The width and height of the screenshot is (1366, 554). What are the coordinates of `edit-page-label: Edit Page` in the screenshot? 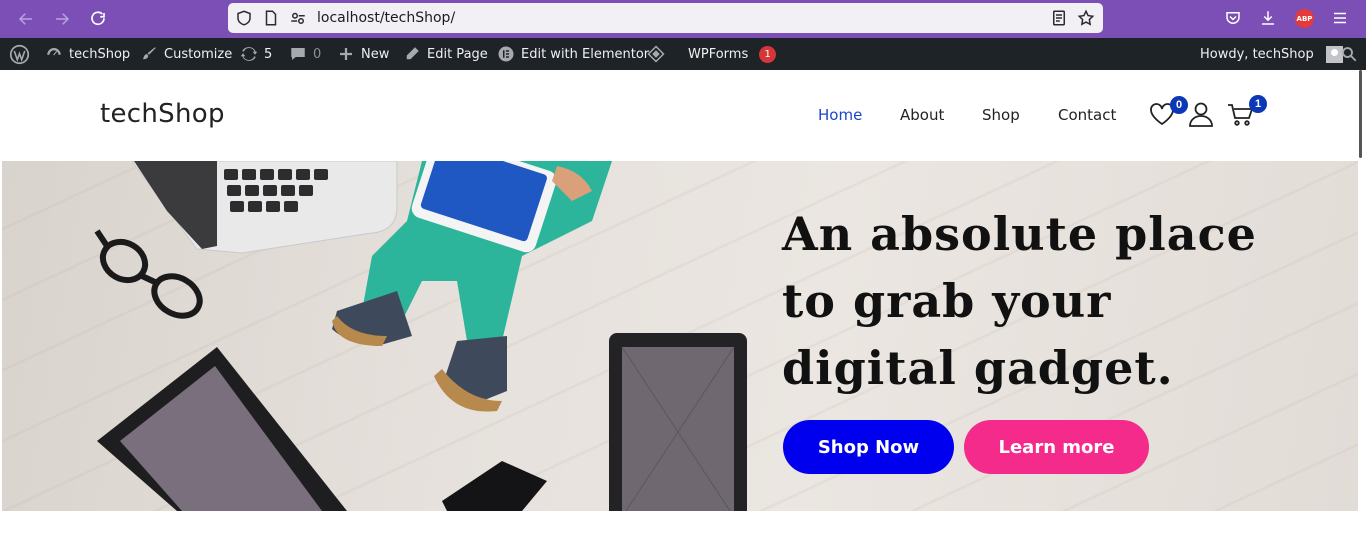 It's located at (457, 54).